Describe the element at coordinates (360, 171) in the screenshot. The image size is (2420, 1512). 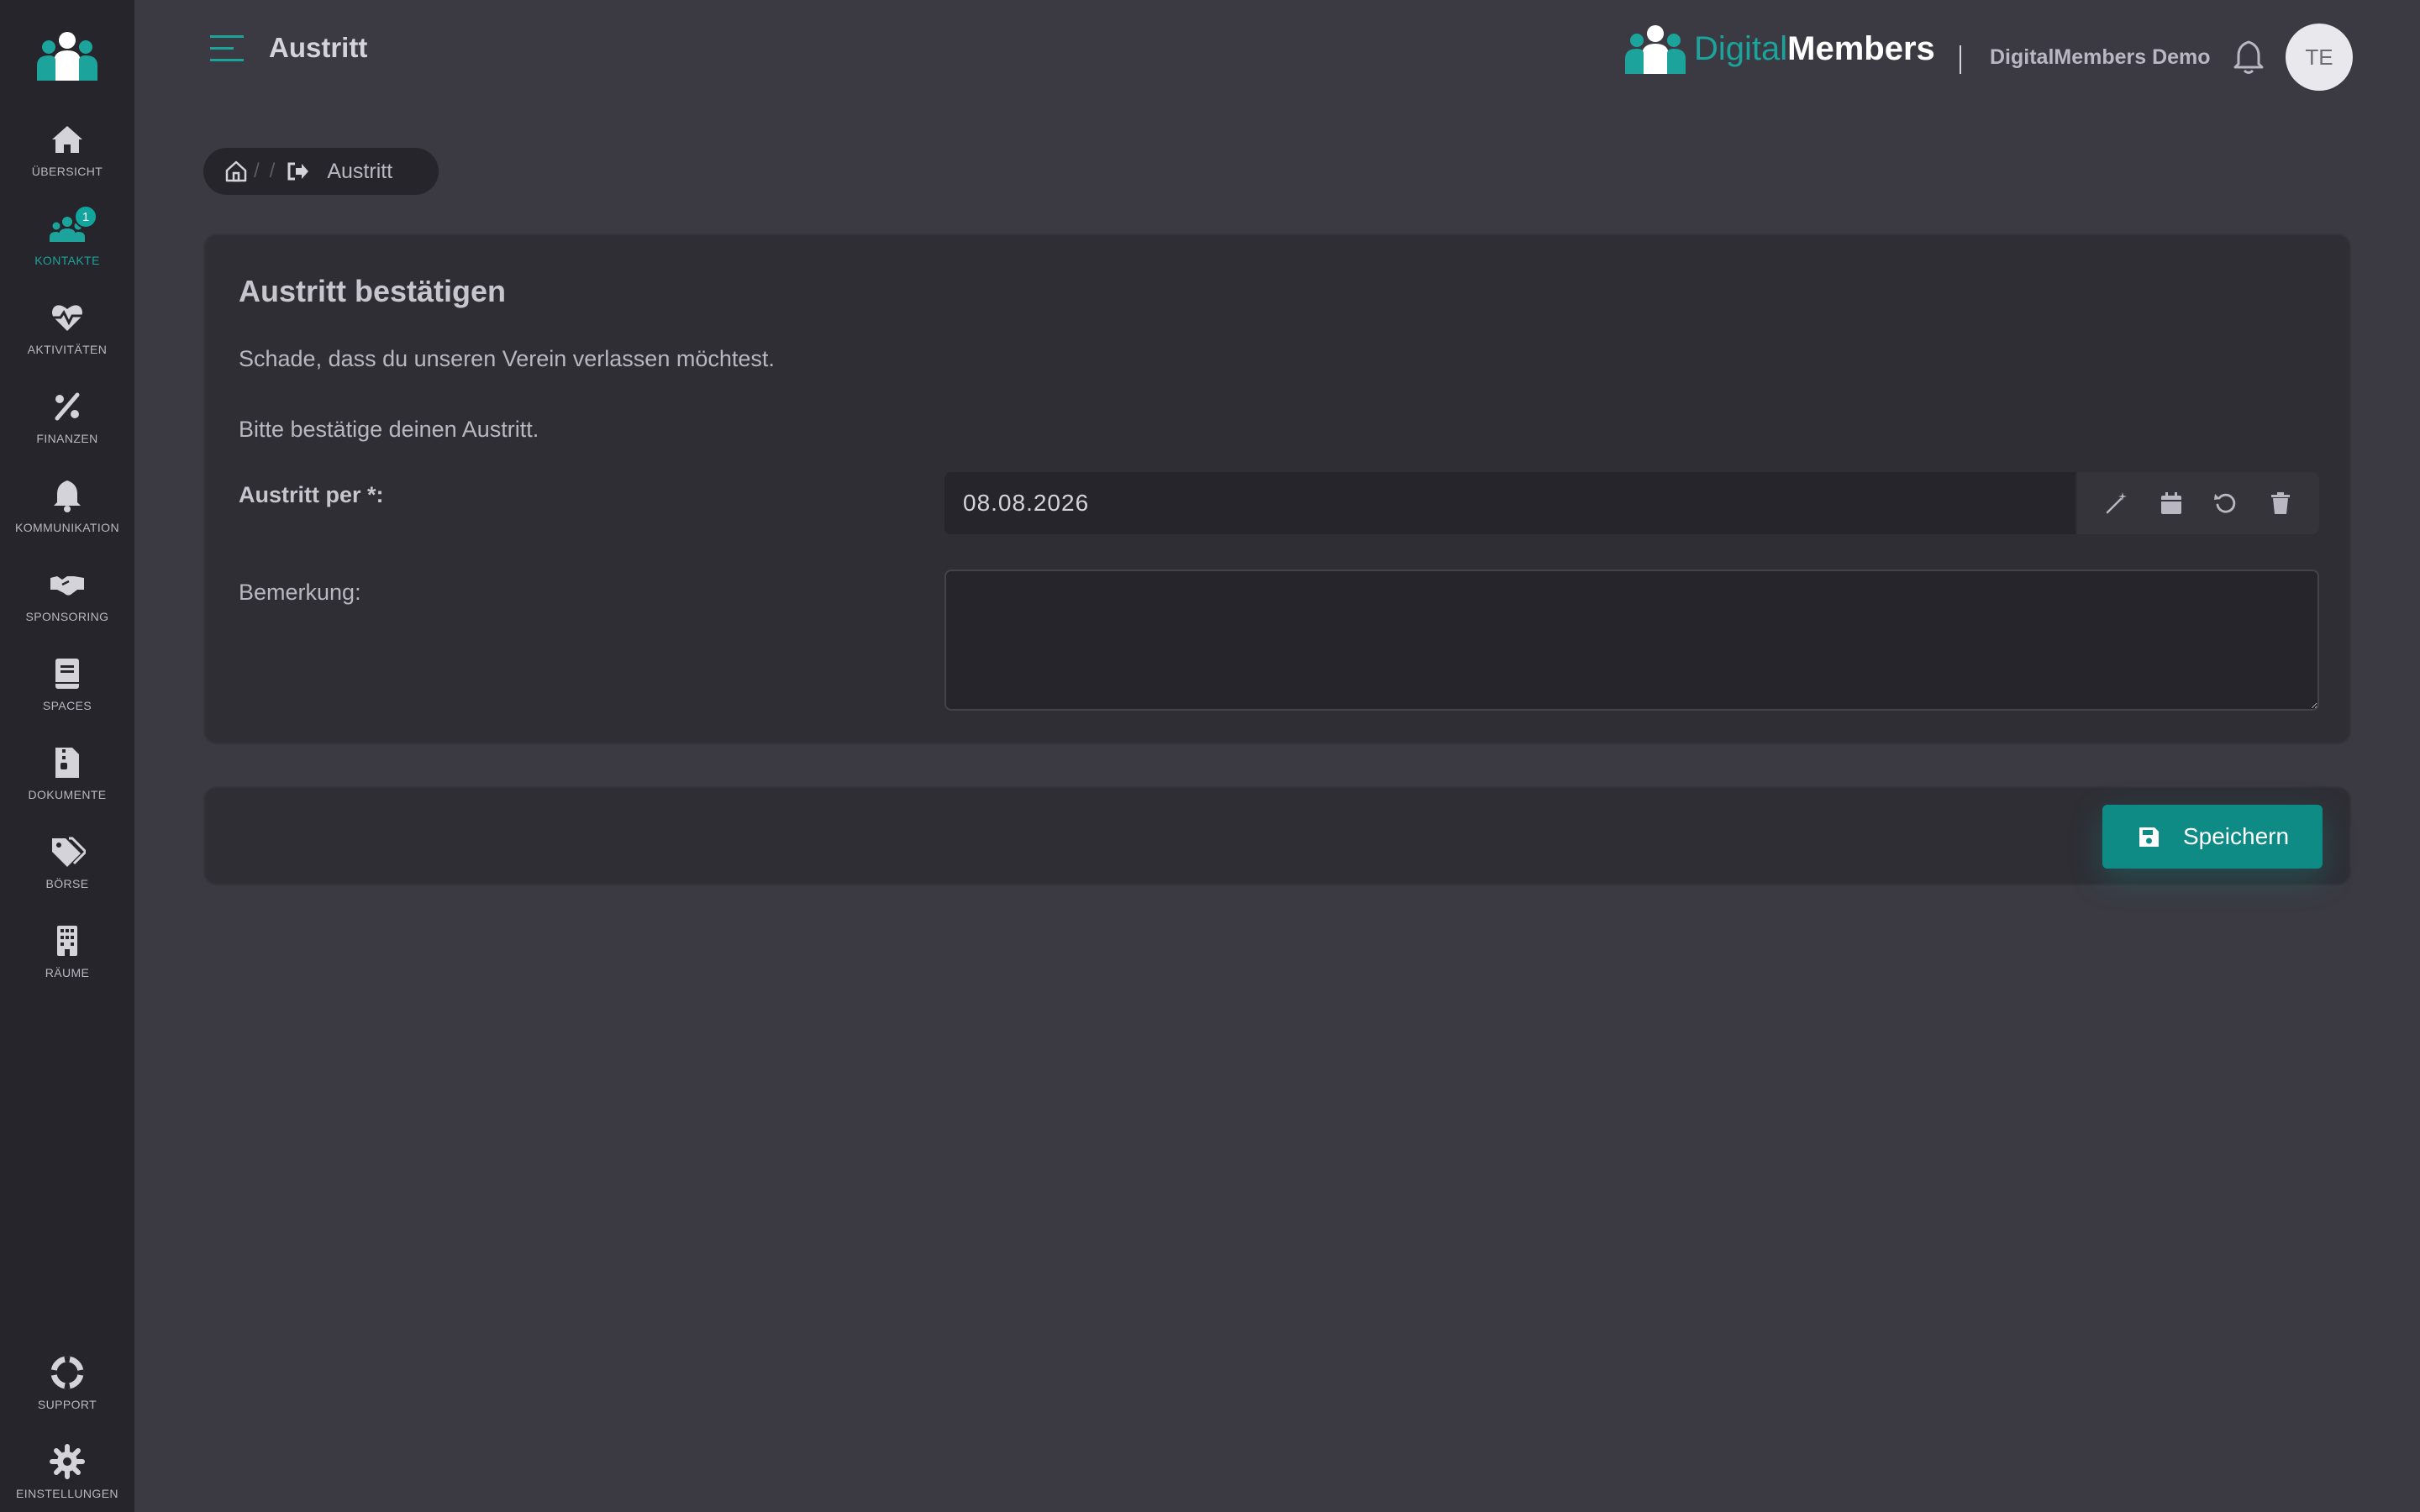
I see `breadcrumb-current: Austritt` at that location.